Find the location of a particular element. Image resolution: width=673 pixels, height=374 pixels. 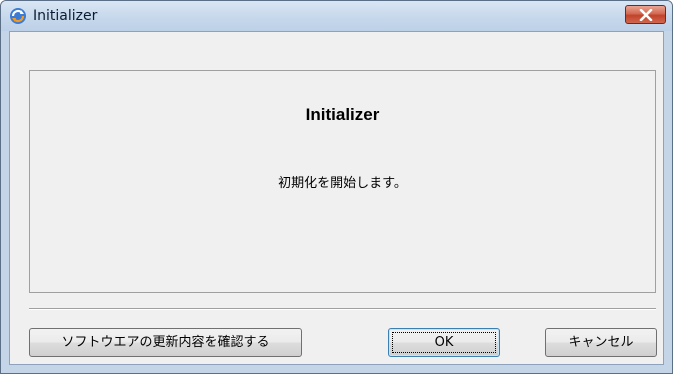

ok-button: OK is located at coordinates (444, 342).